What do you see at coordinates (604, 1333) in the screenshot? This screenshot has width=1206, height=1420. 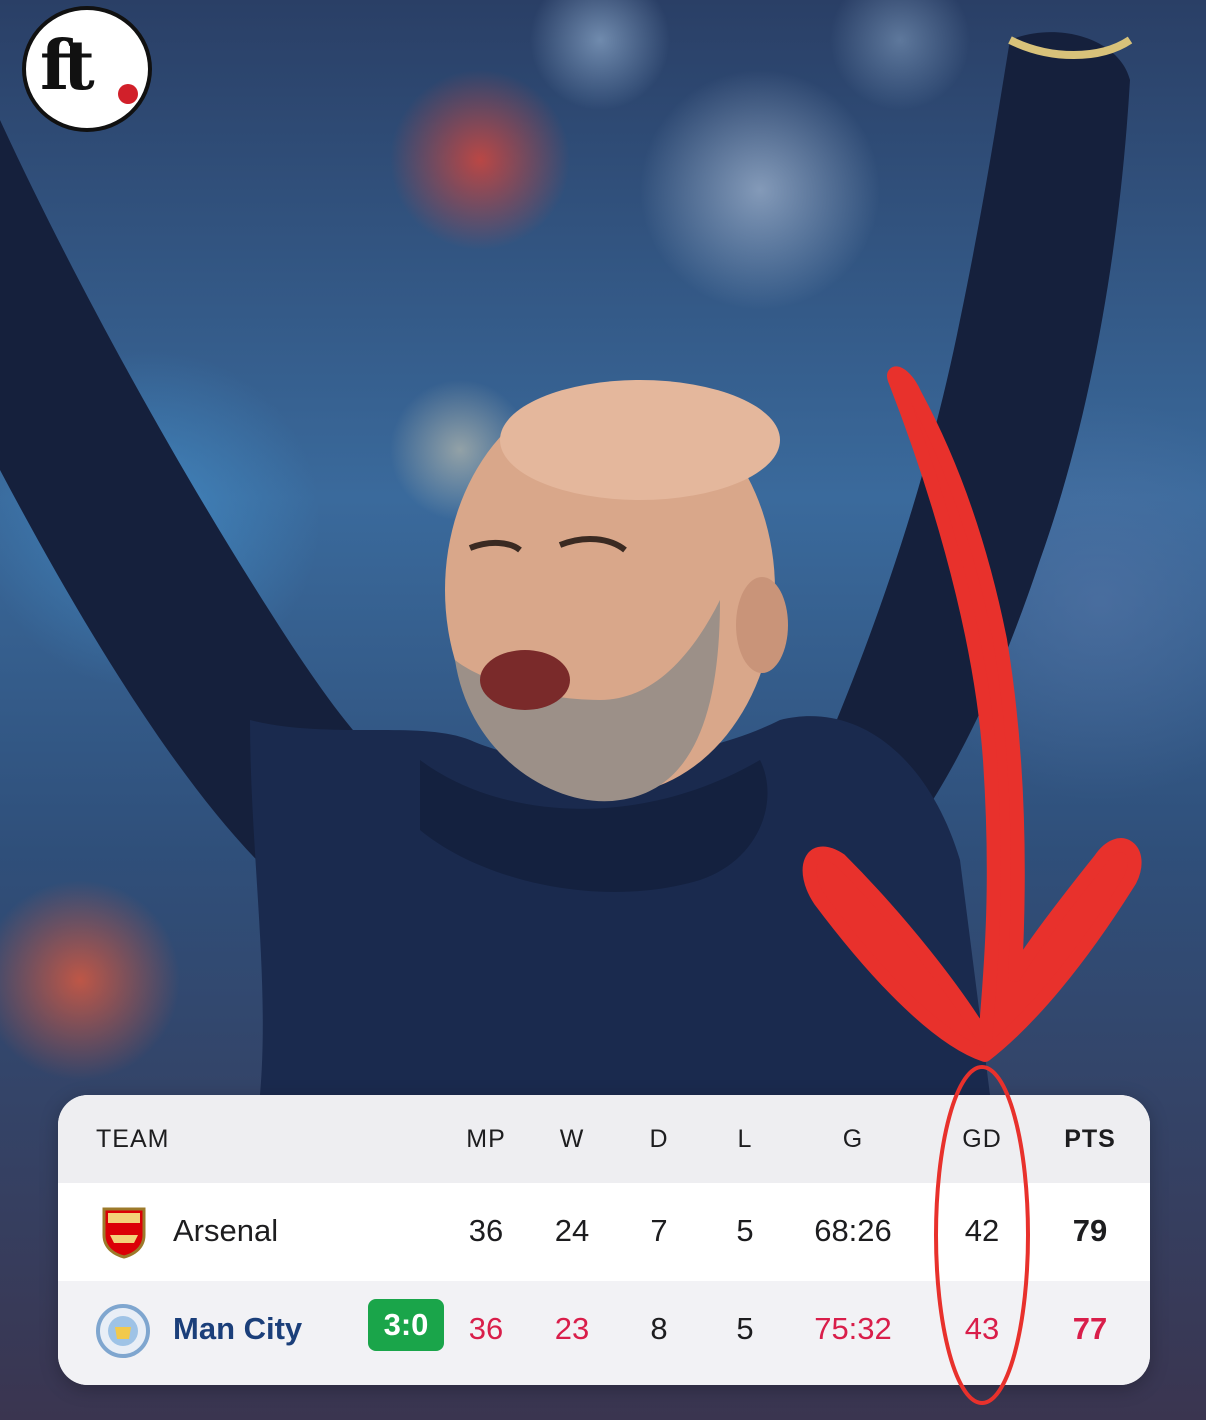 I see `table-row: Man City 3:0 36 23 8 5 75:32 43 77` at bounding box center [604, 1333].